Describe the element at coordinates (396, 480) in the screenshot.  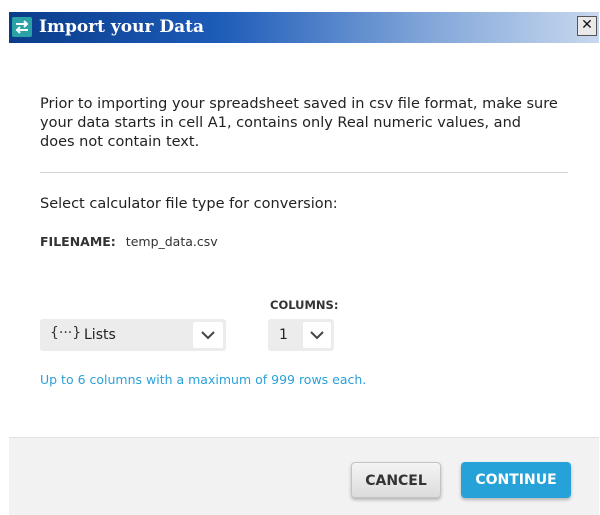
I see `cancel-button: CANCEL` at that location.